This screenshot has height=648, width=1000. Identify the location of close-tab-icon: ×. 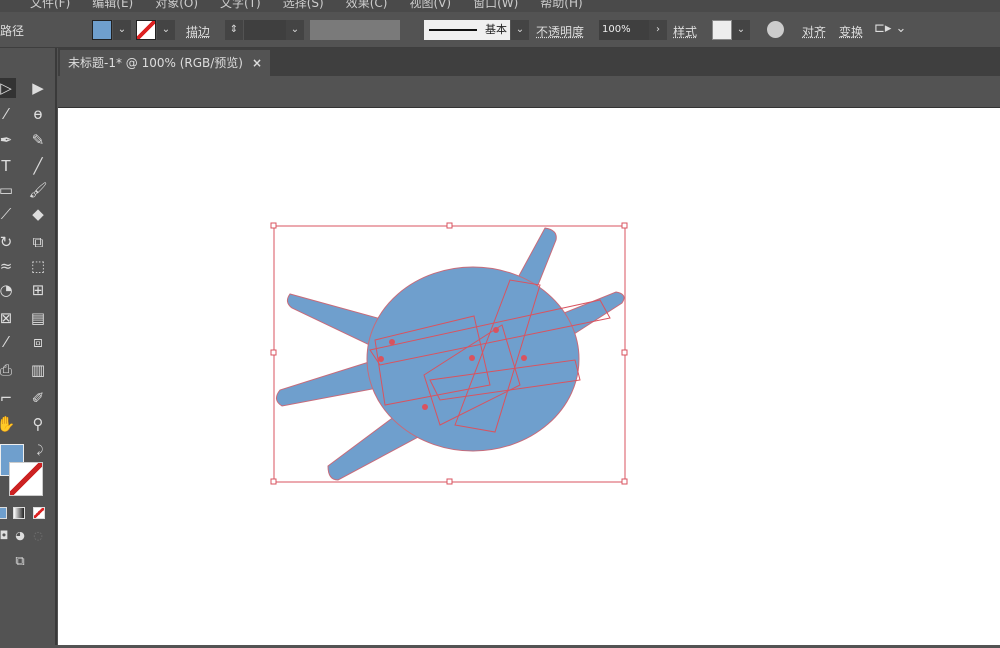
(257, 63).